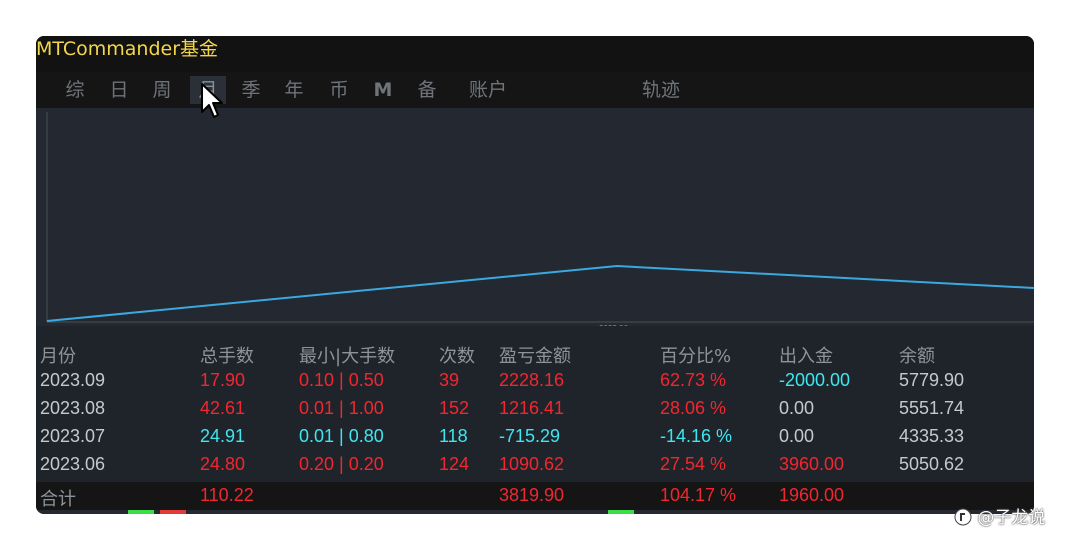  What do you see at coordinates (227, 356) in the screenshot?
I see `header-lots: 总手数` at bounding box center [227, 356].